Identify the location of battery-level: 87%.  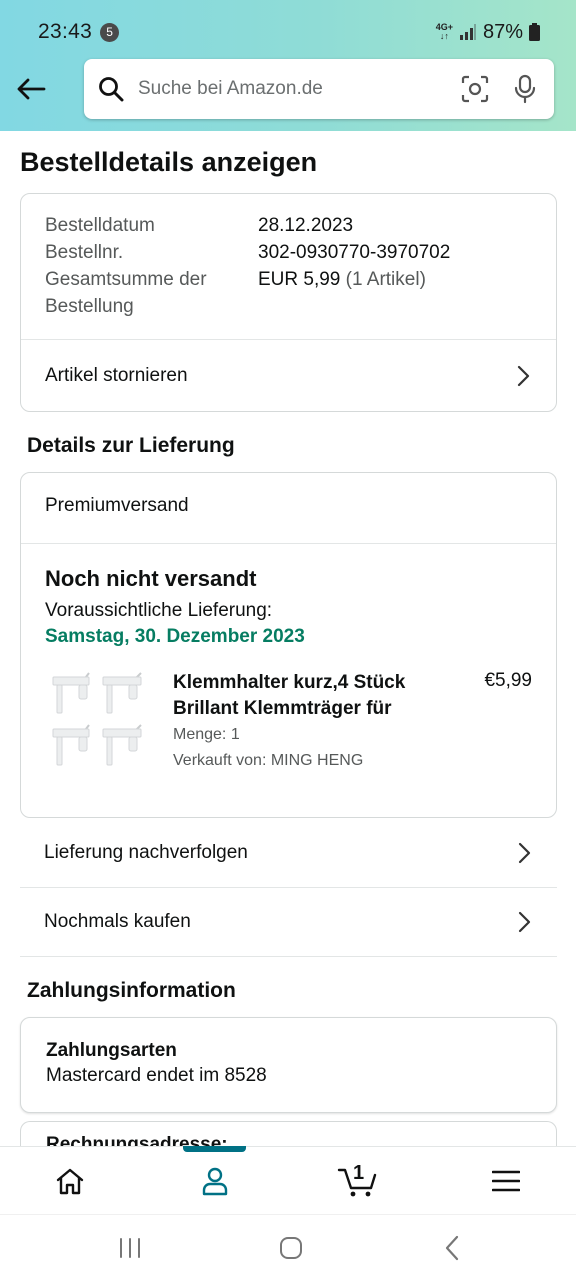
(502, 31).